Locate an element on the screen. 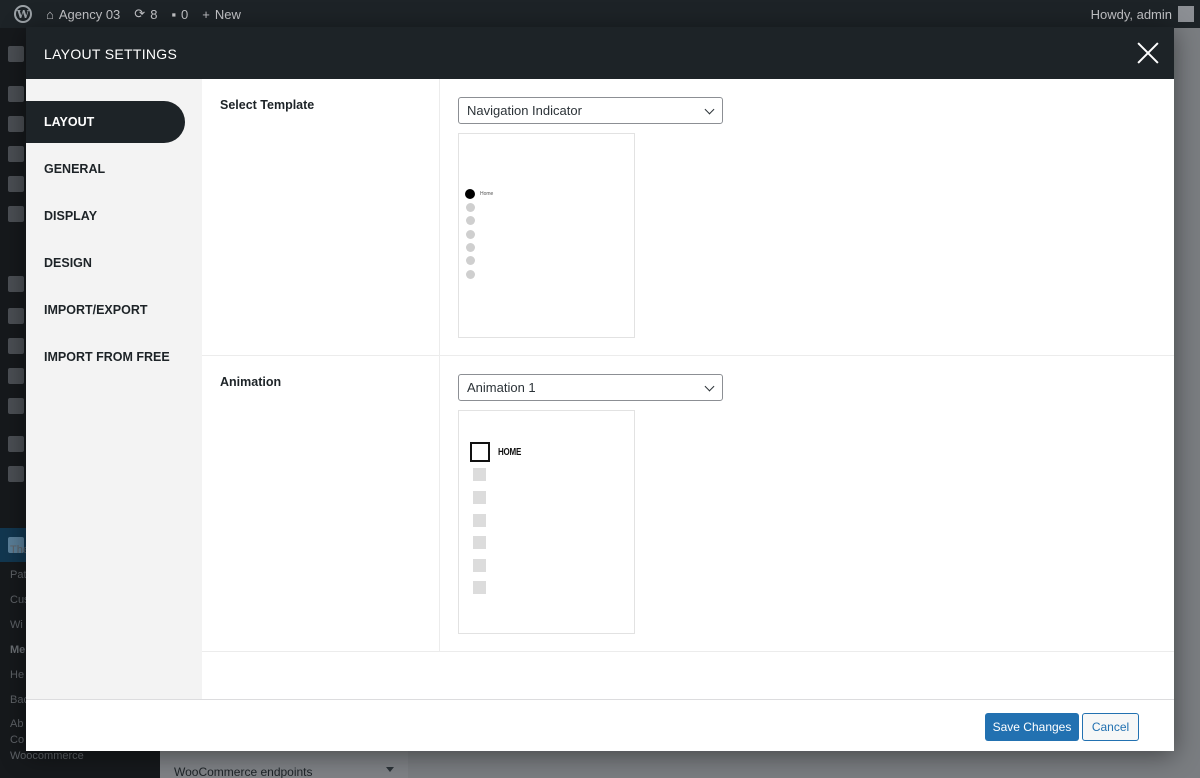  animation-square-active is located at coordinates (480, 452).